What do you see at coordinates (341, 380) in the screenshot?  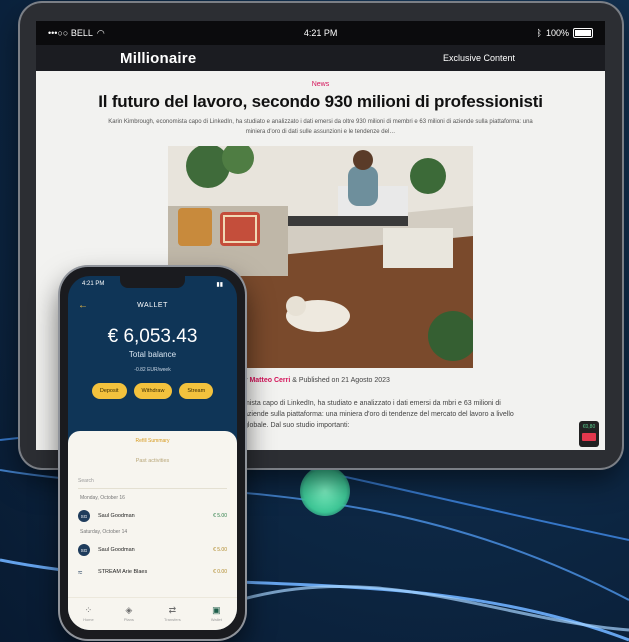 I see `byline-published: & Published on 21 Agosto 2023` at bounding box center [341, 380].